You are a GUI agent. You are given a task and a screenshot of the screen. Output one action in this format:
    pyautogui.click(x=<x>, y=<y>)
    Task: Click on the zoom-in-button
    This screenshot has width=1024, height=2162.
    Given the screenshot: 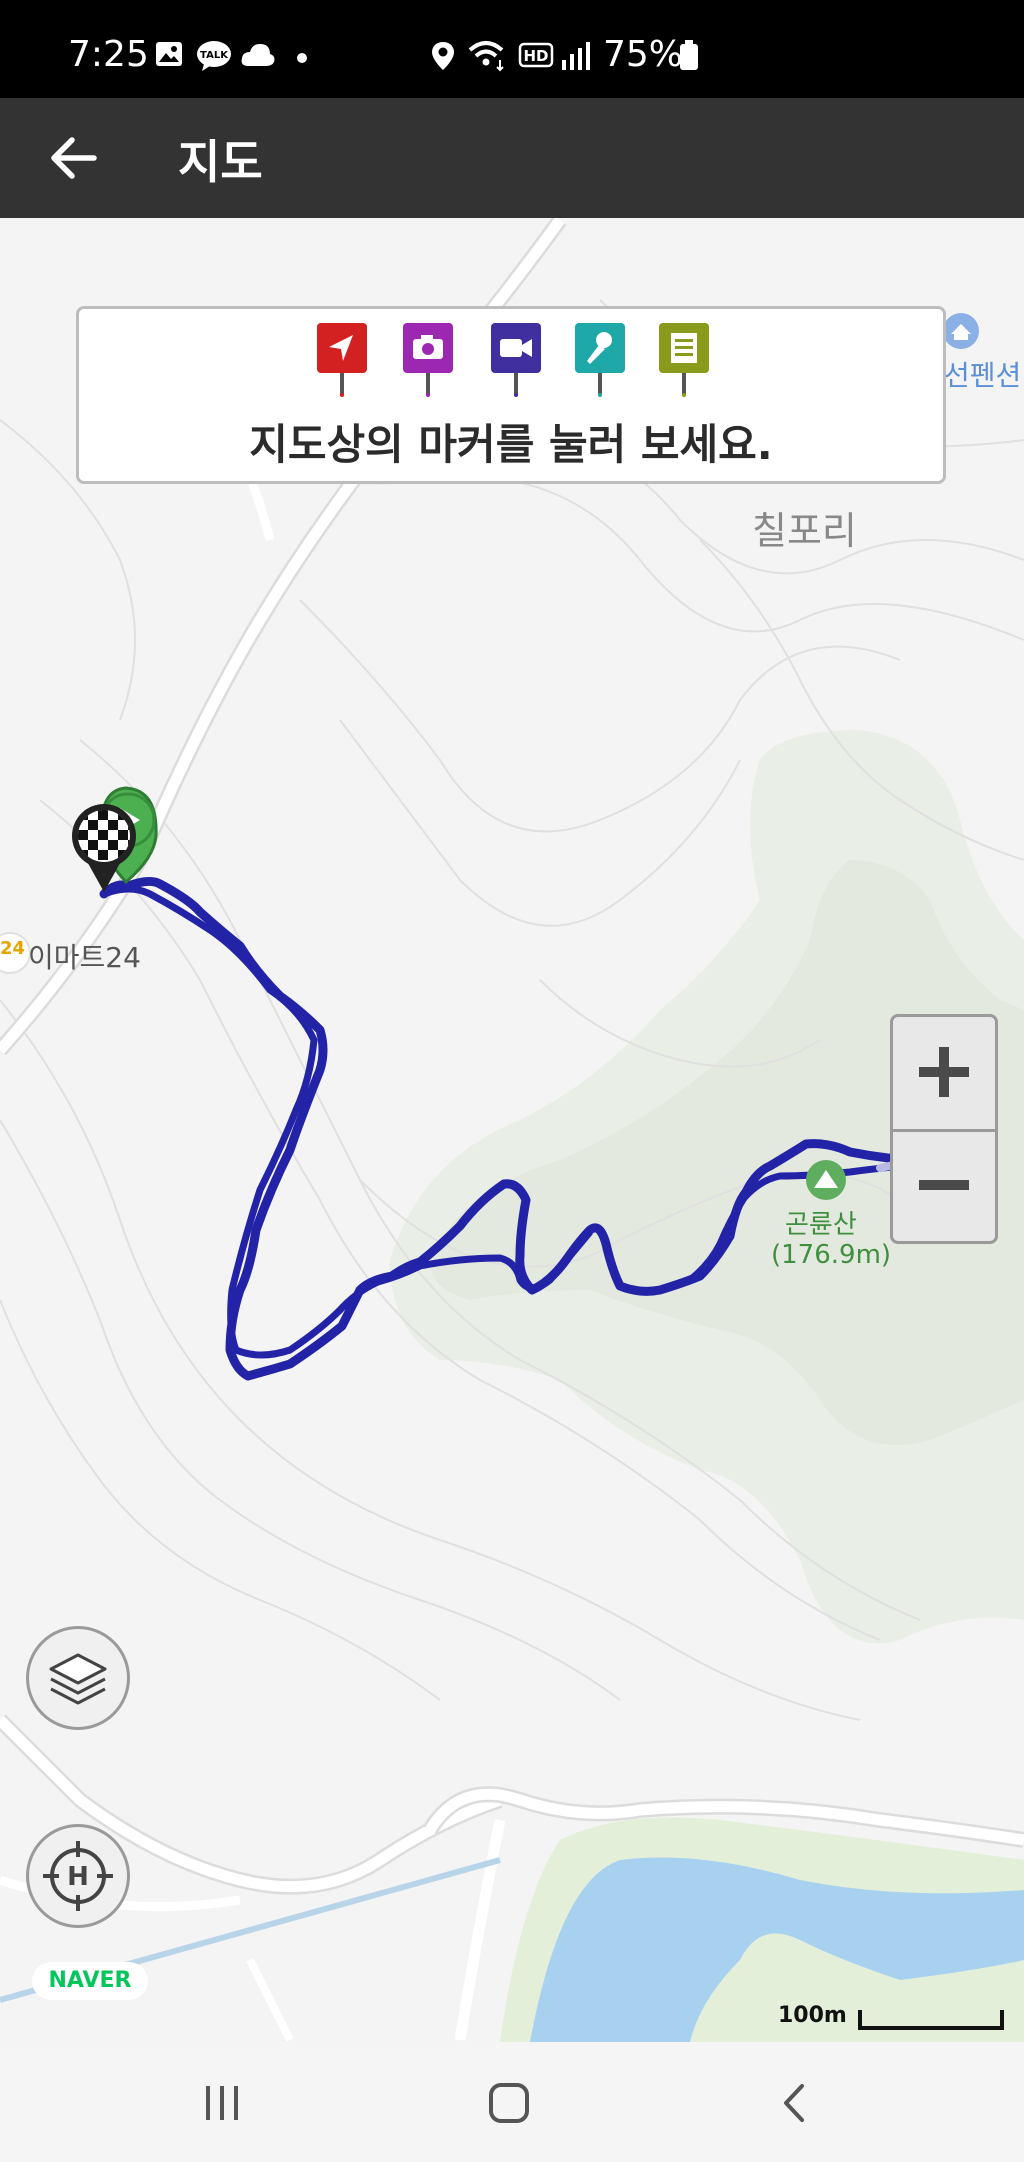 What is the action you would take?
    pyautogui.click(x=944, y=1073)
    